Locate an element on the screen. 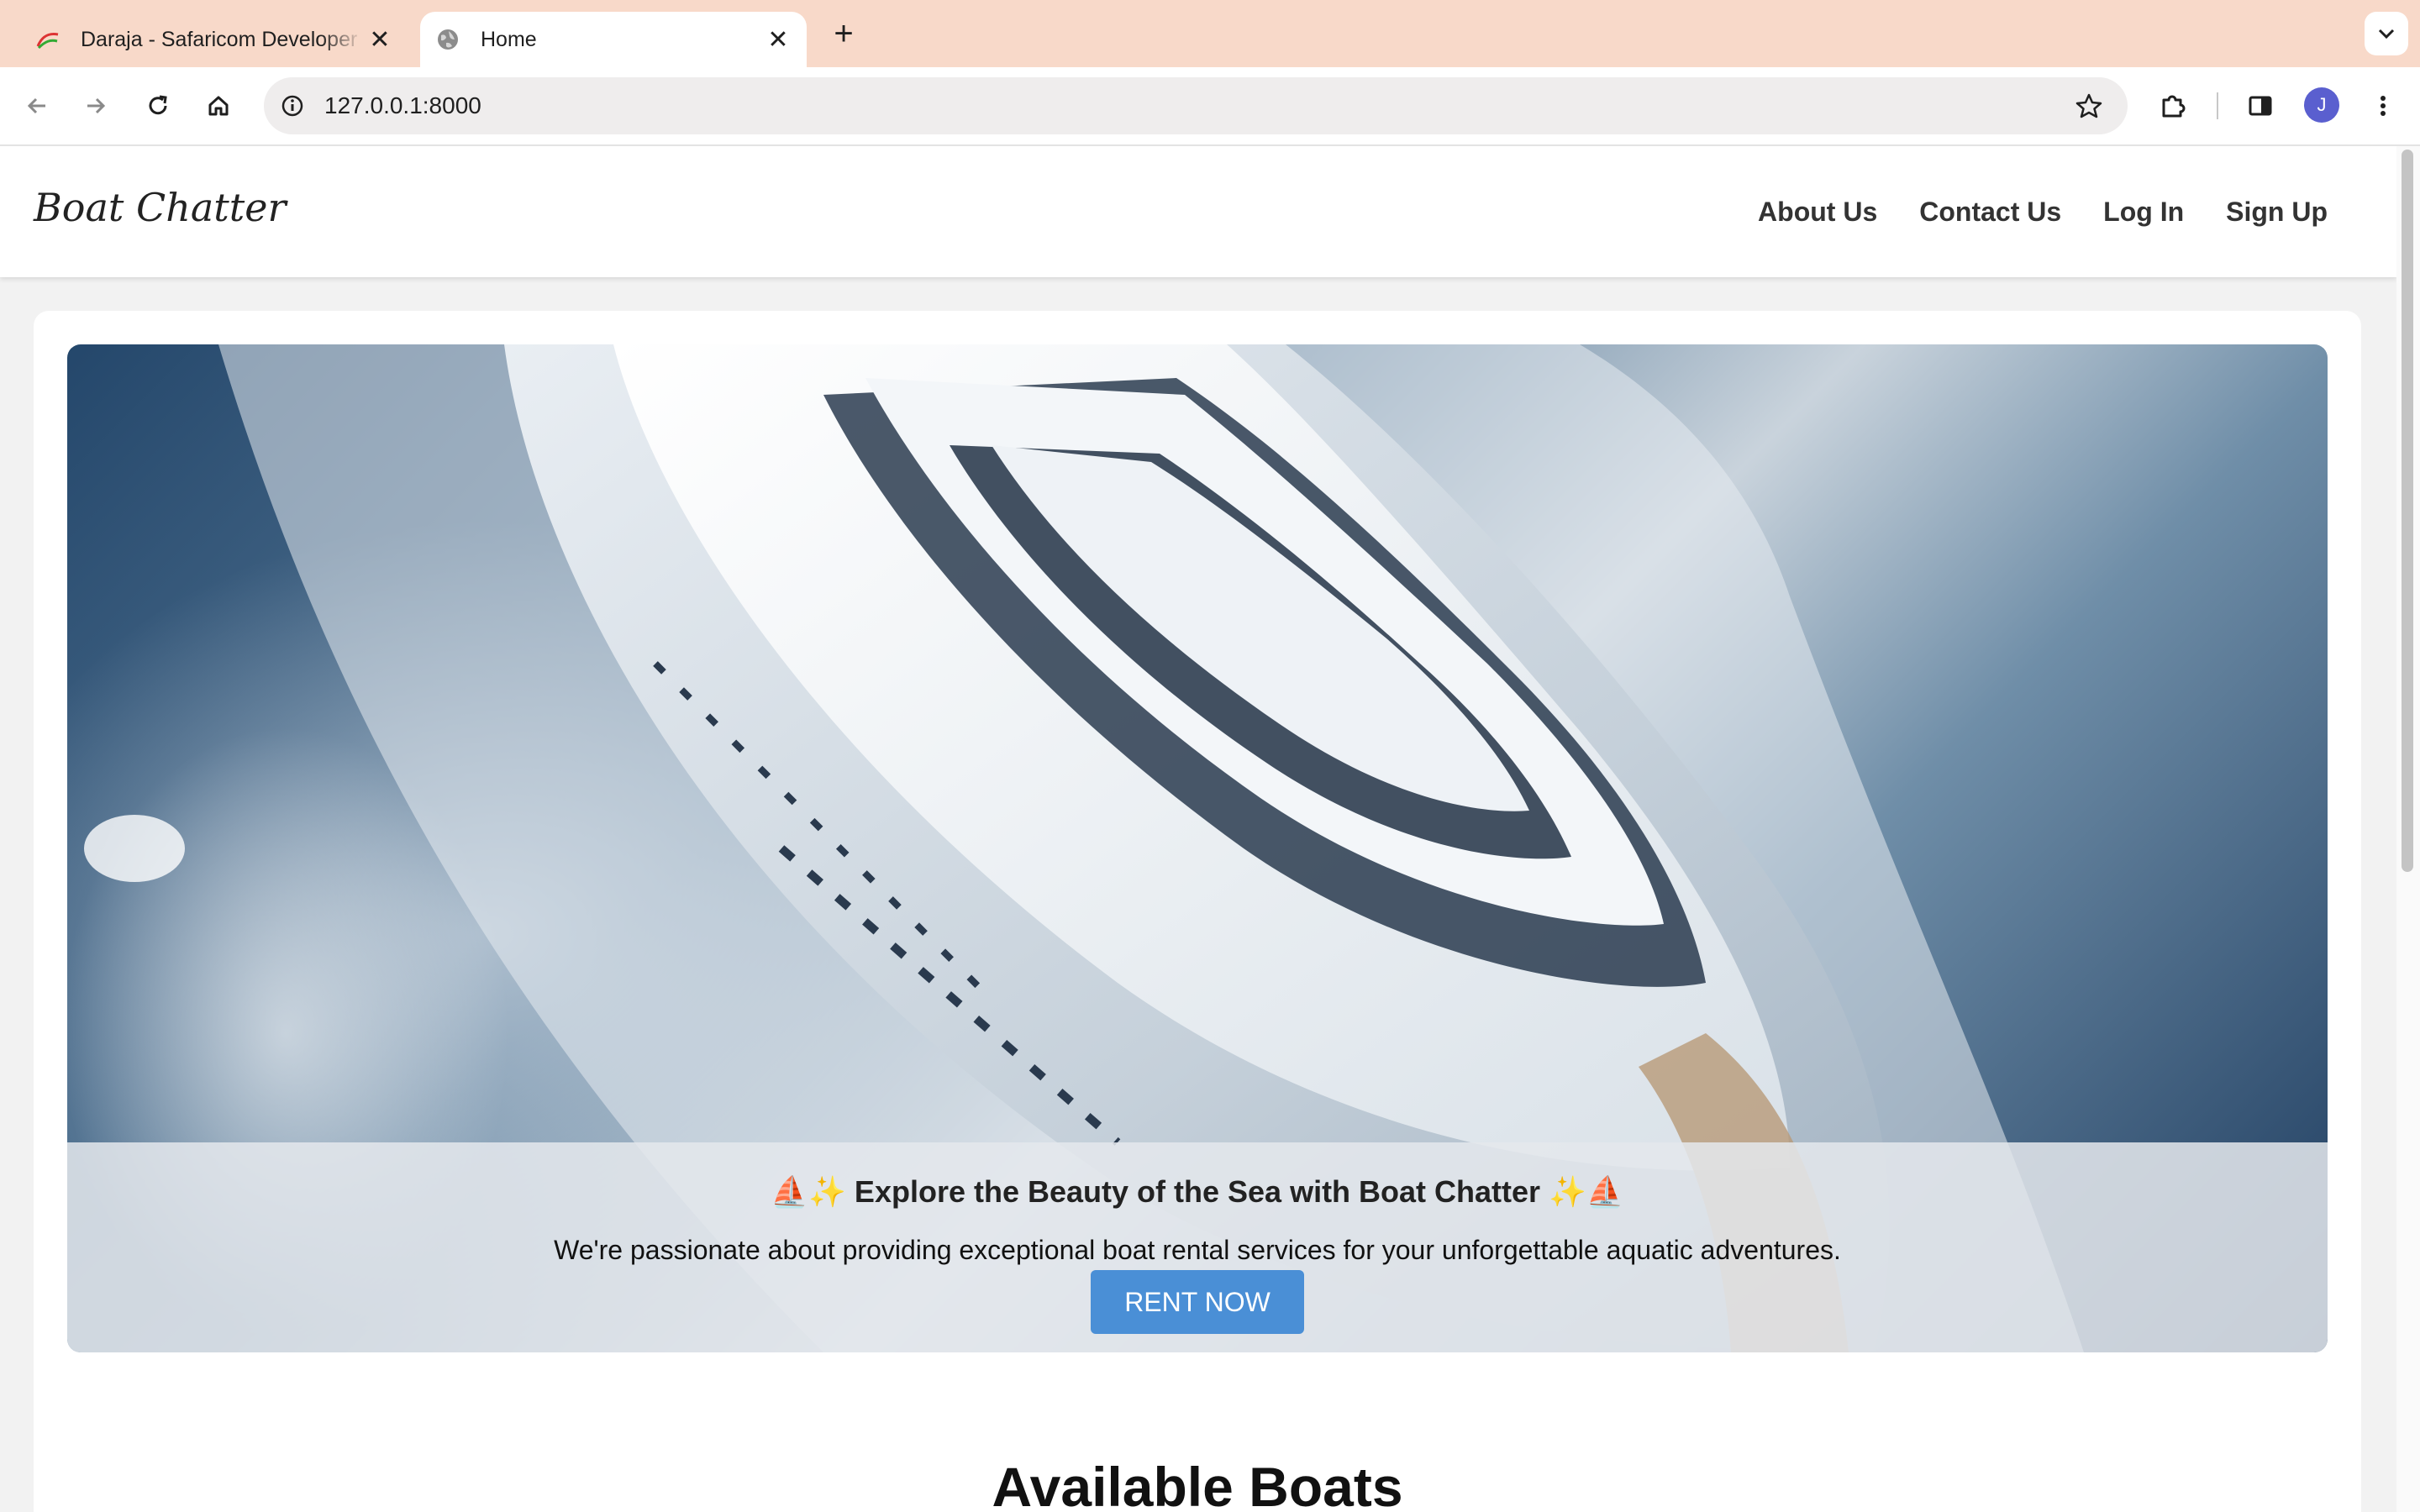 The width and height of the screenshot is (2420, 1512). home-icon is located at coordinates (218, 106).